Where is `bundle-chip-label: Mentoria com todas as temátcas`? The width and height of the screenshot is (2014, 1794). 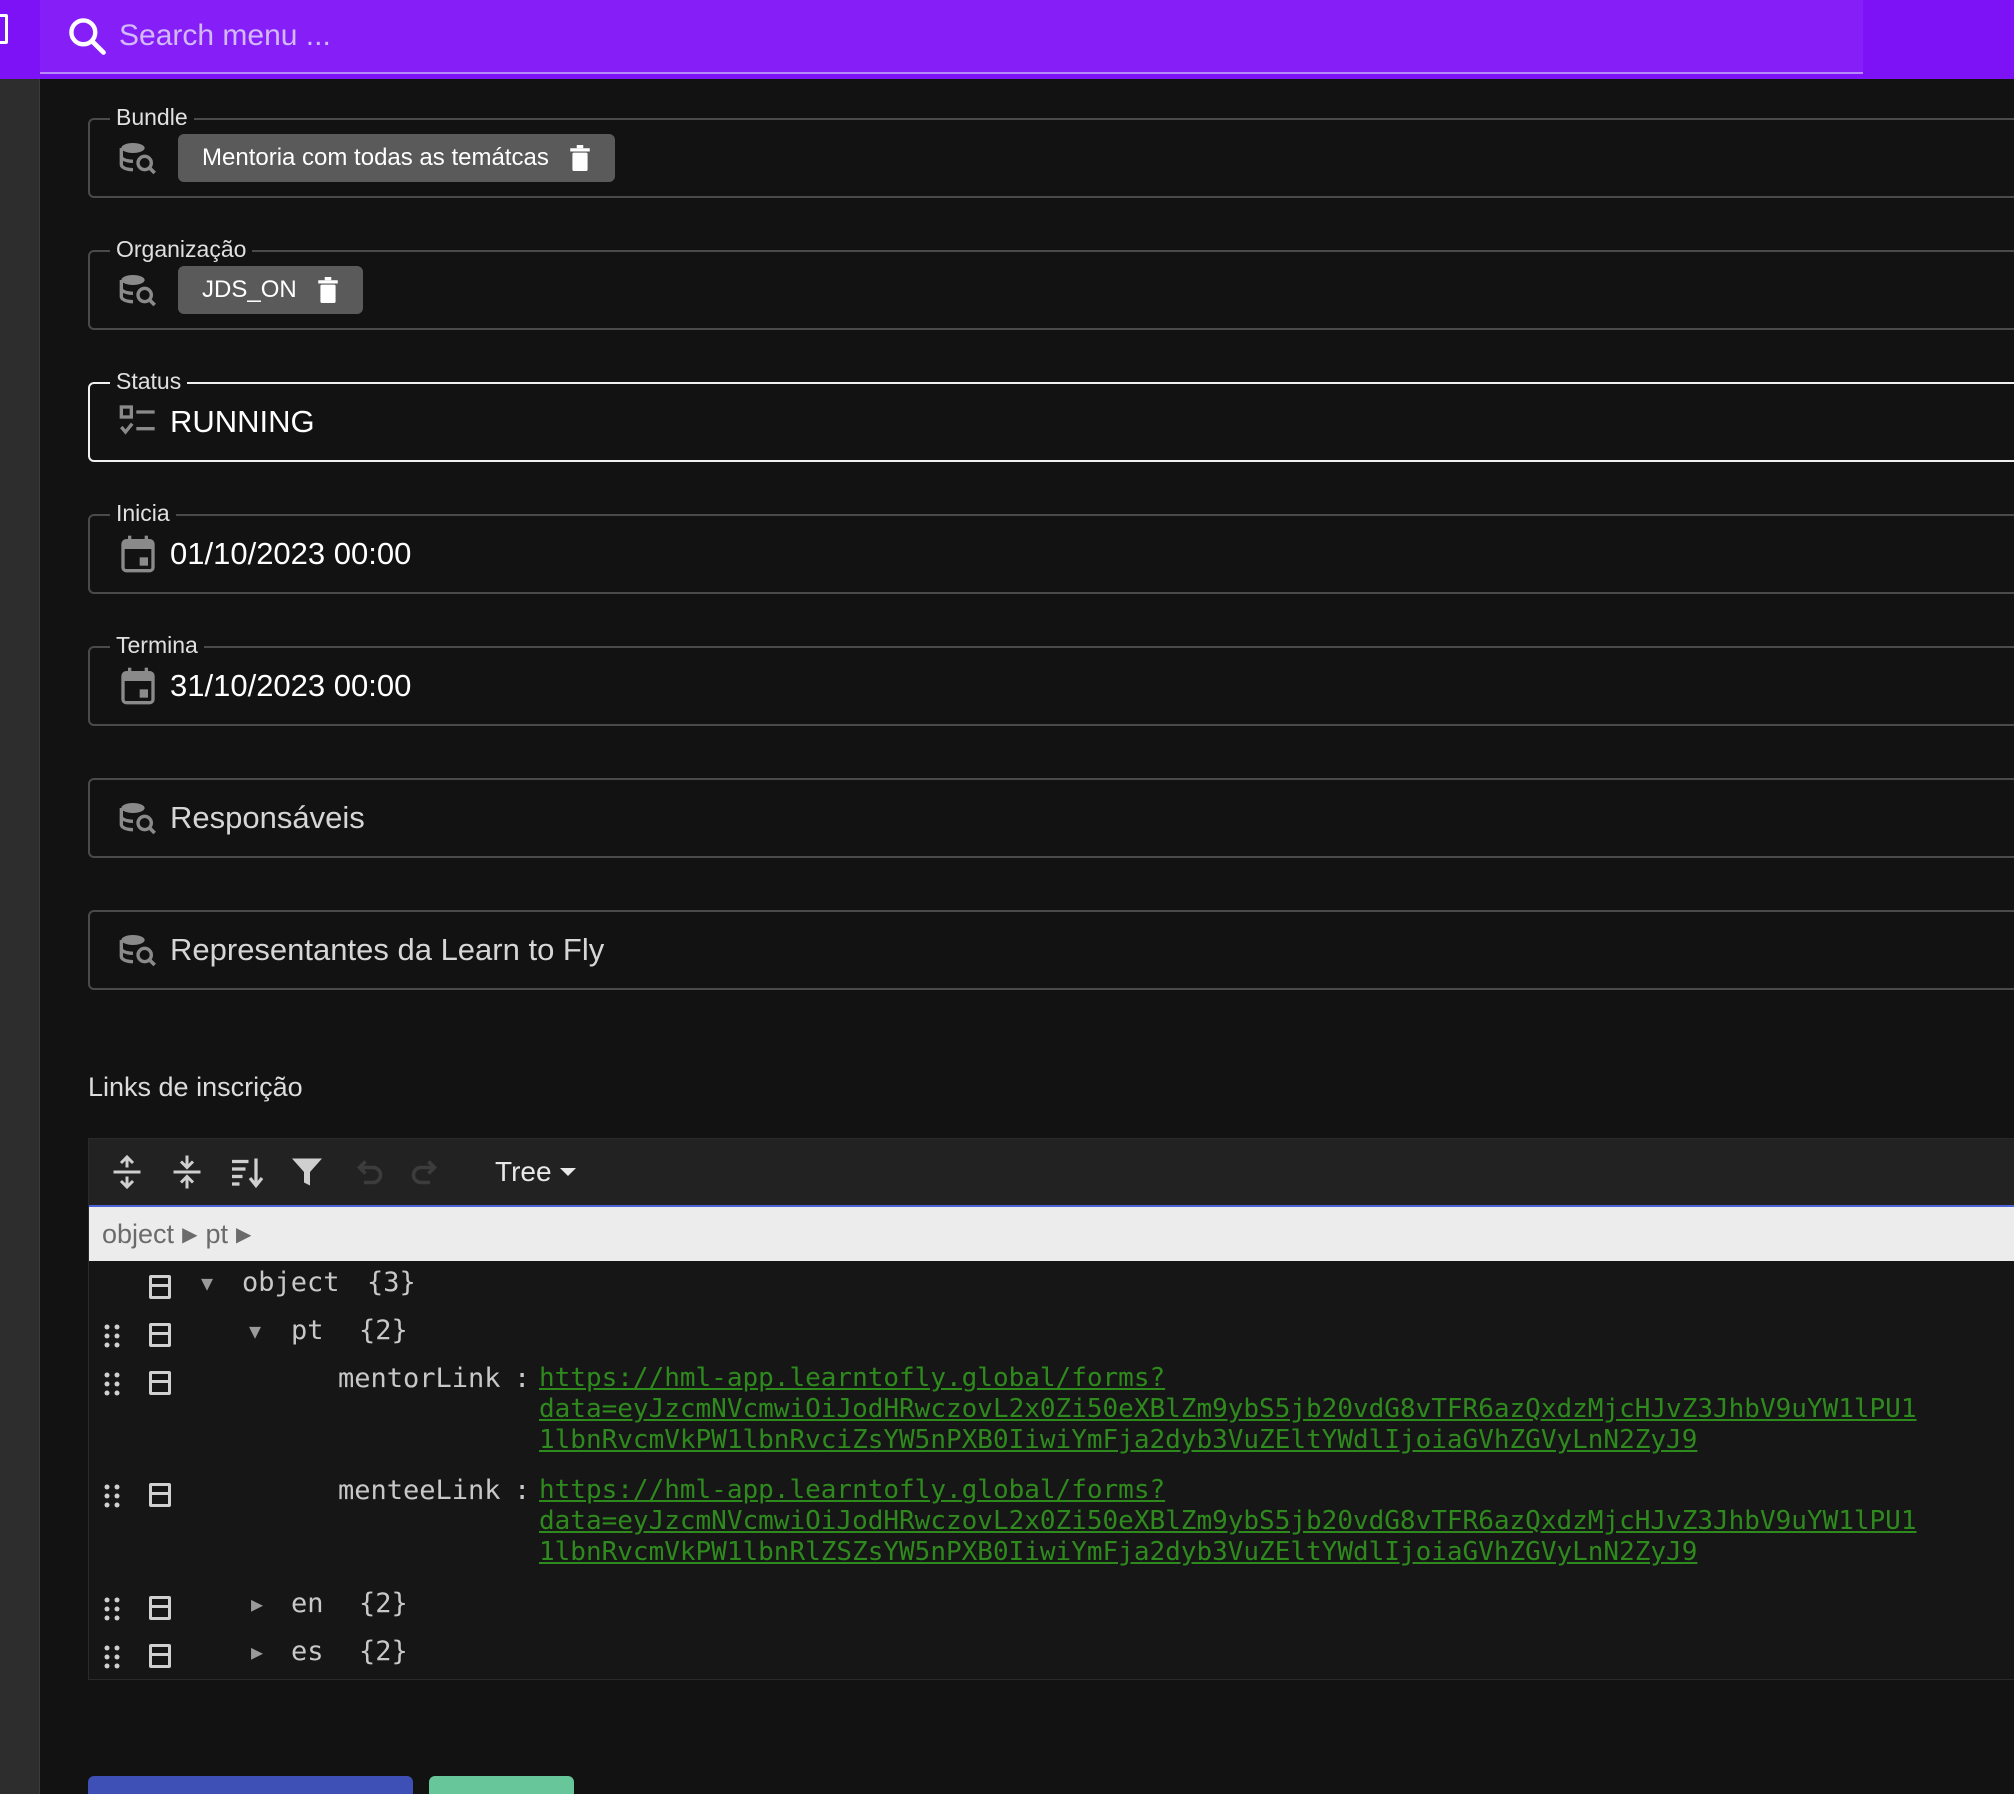 bundle-chip-label: Mentoria com todas as temátcas is located at coordinates (375, 157).